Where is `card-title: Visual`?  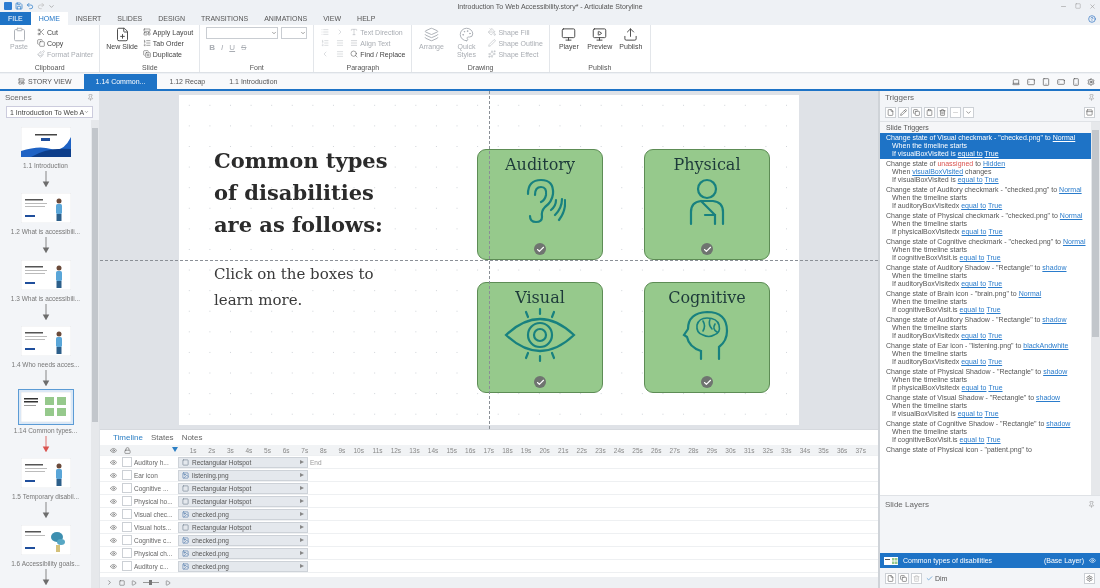
card-title: Visual is located at coordinates (540, 297).